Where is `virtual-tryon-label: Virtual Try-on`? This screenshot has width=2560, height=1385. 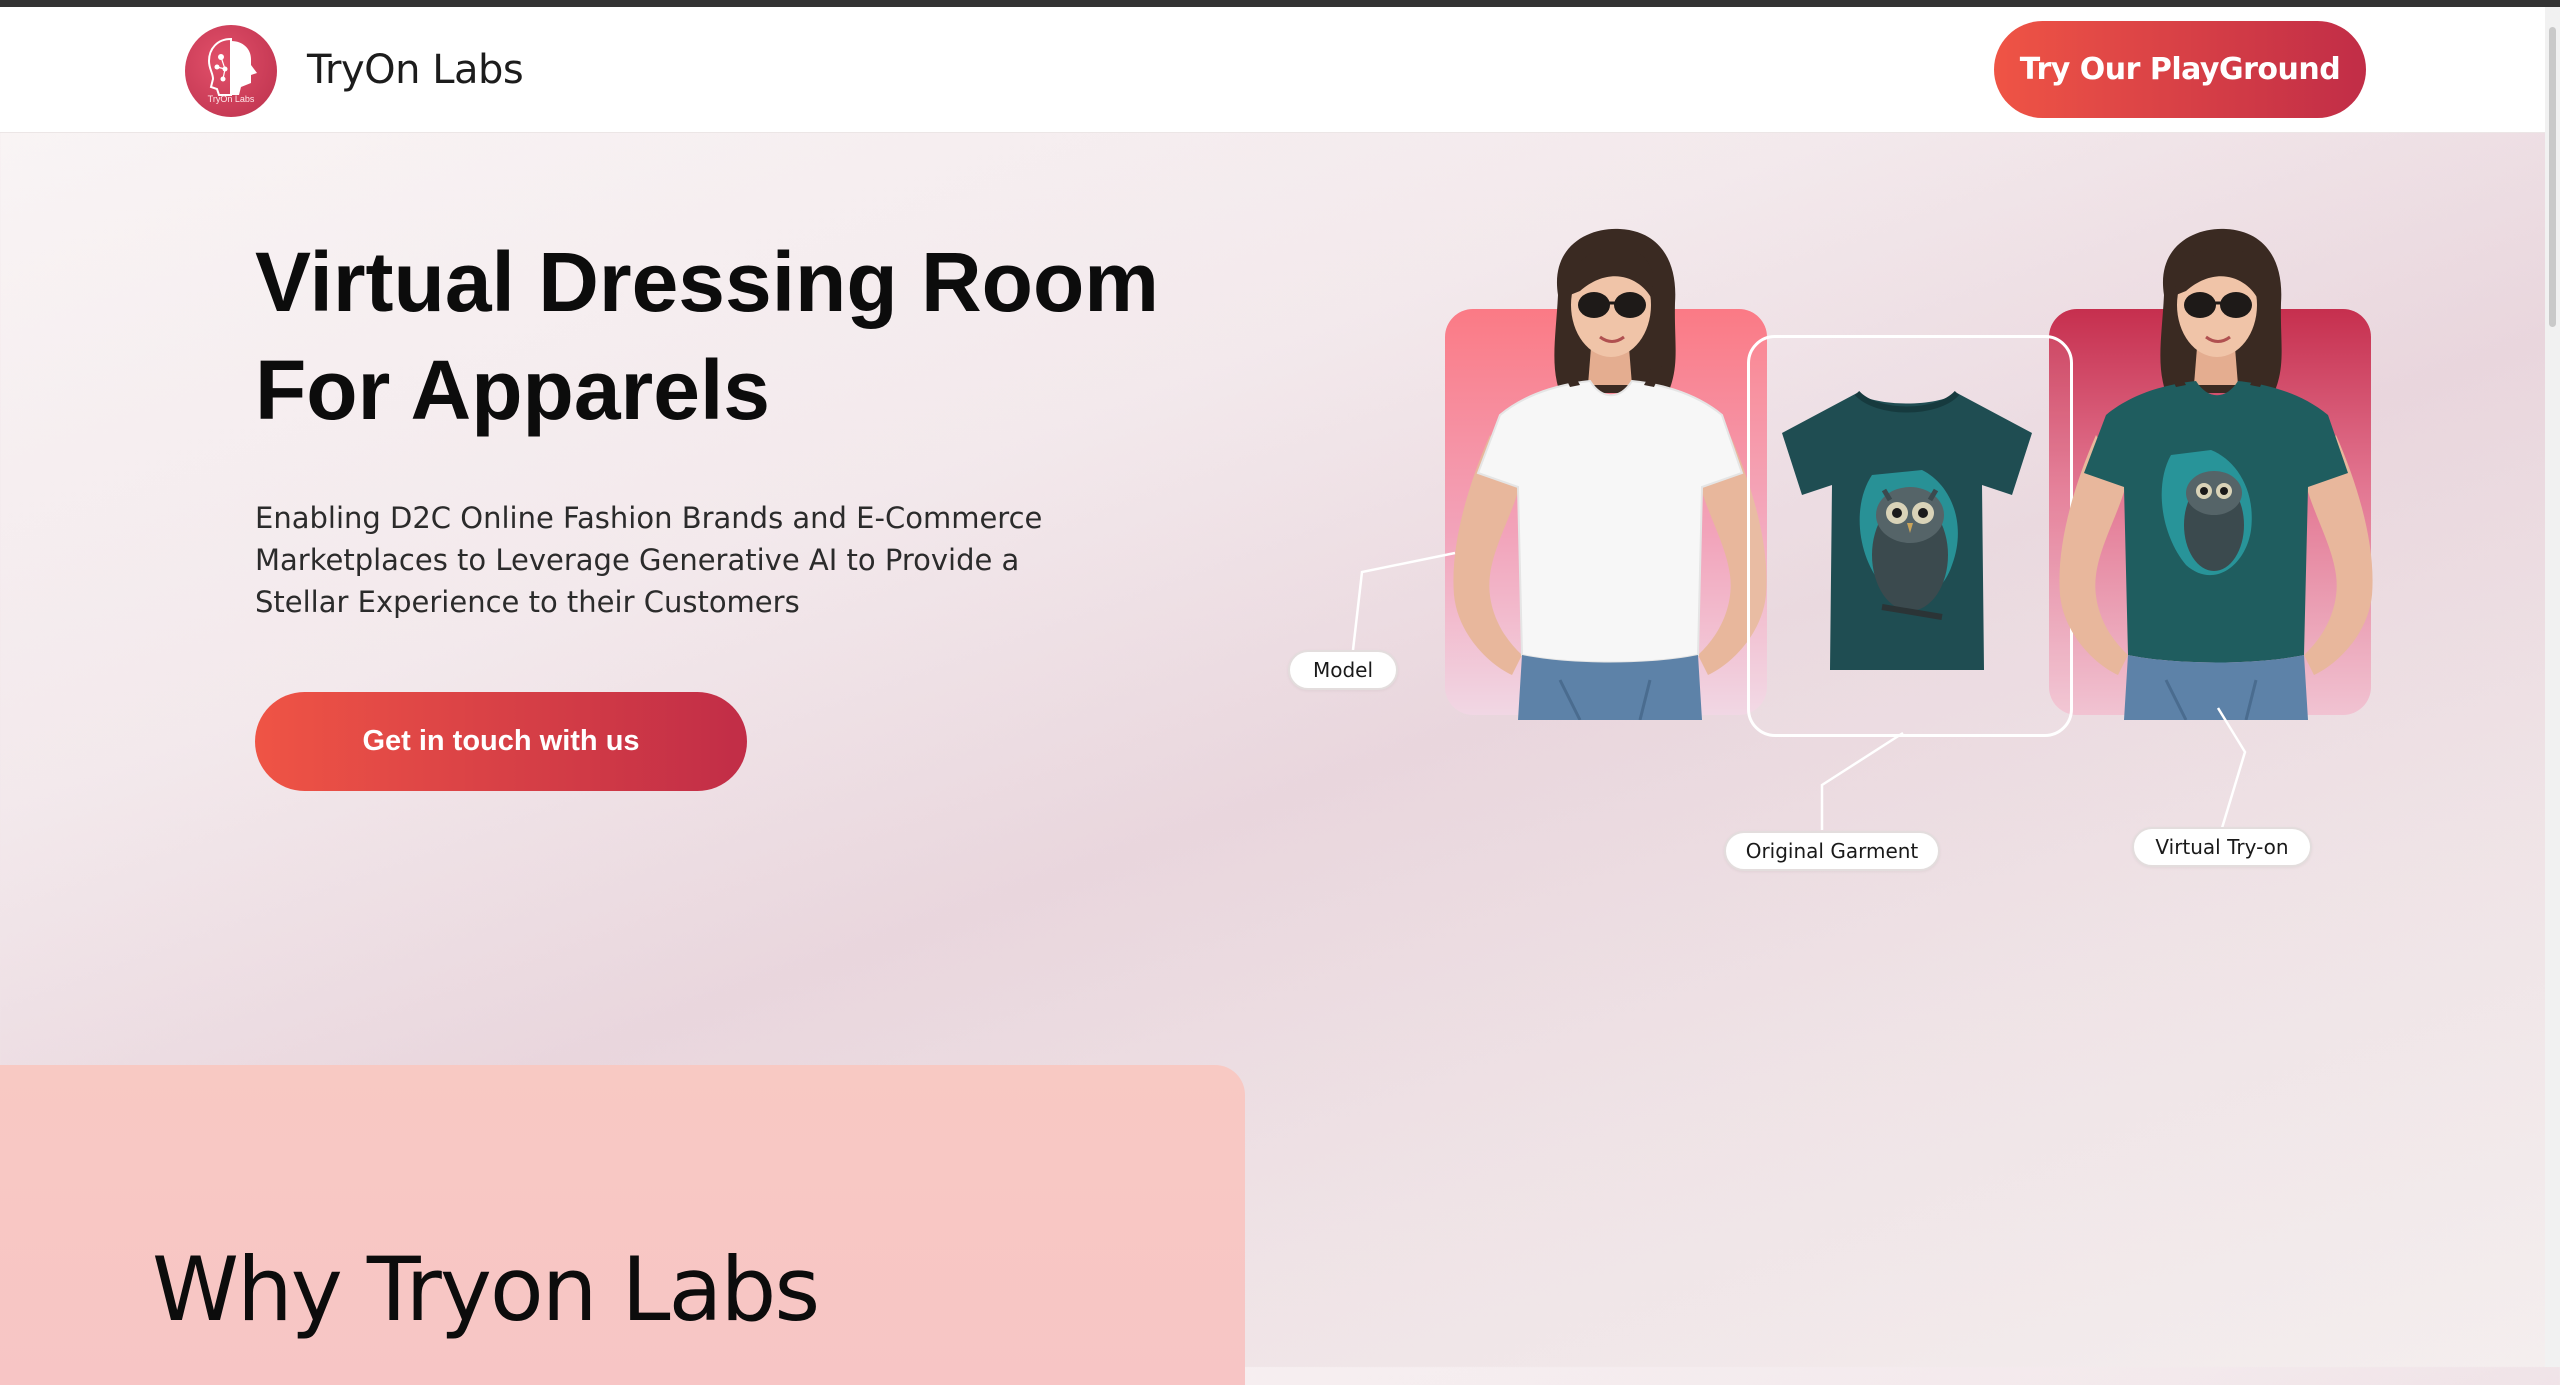
virtual-tryon-label: Virtual Try-on is located at coordinates (2222, 847).